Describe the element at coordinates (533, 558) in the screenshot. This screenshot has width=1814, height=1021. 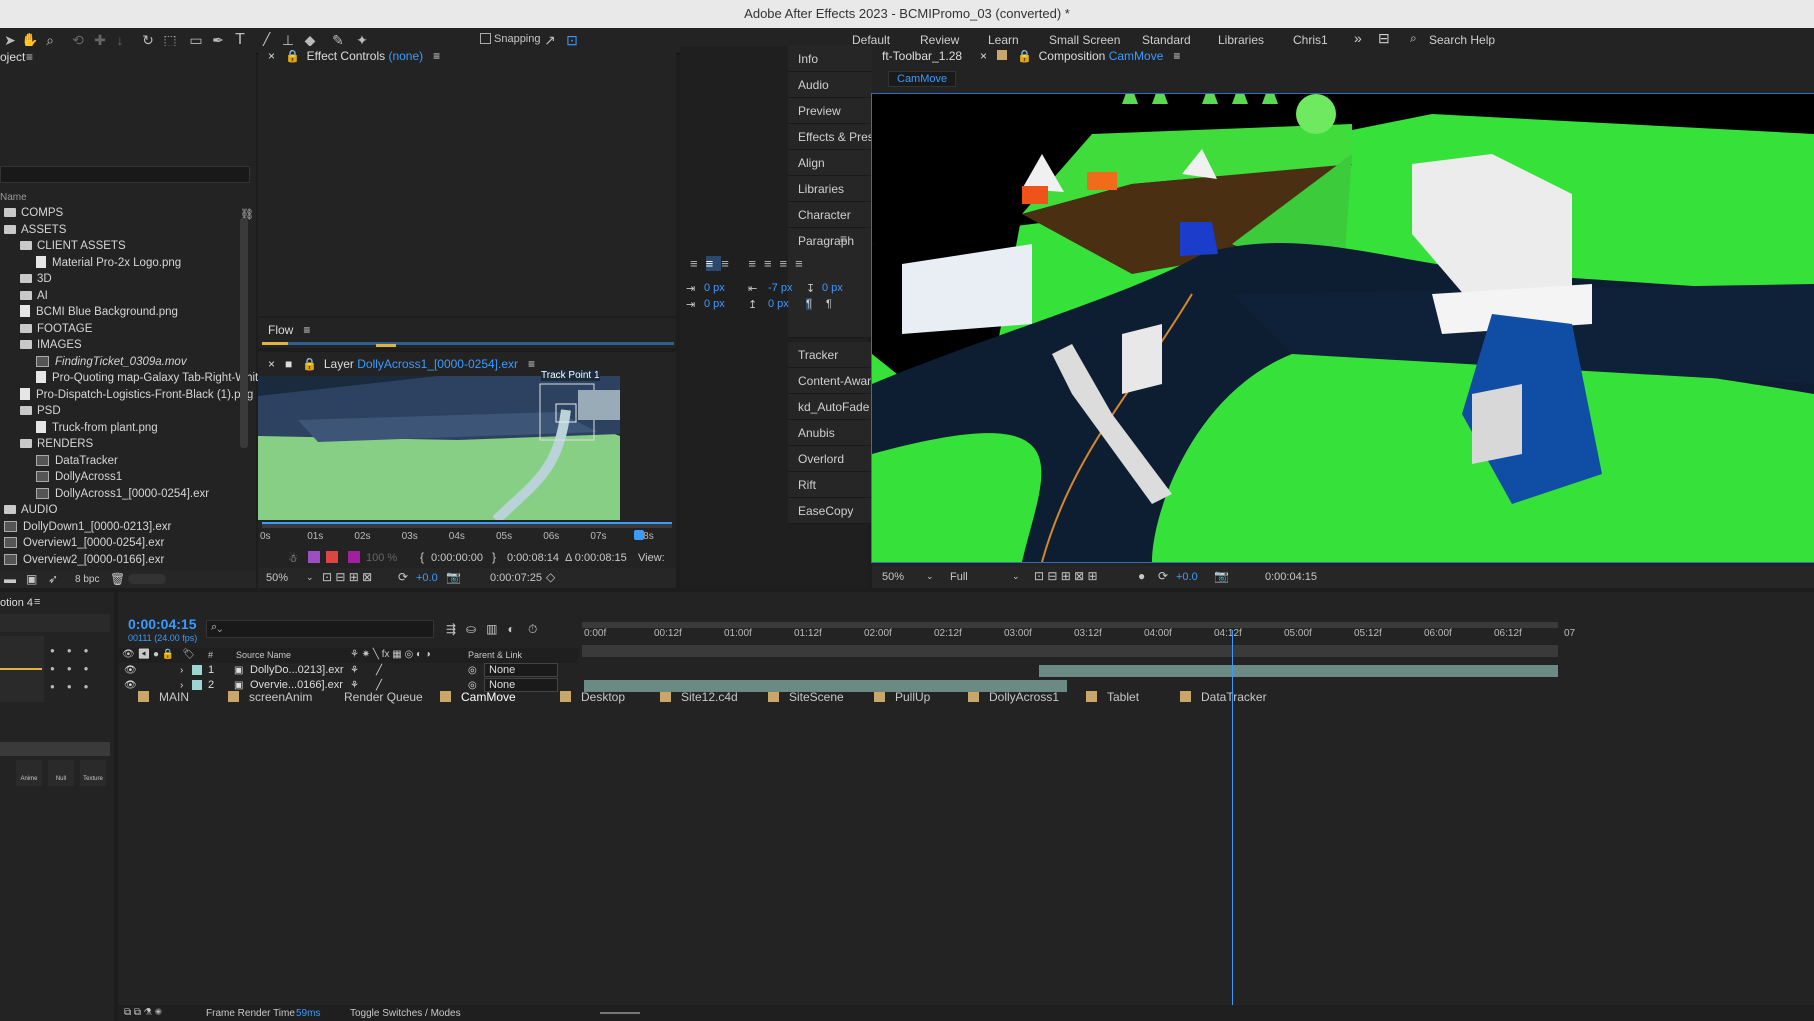
I see `layer-out-time: 0:00:08:14` at that location.